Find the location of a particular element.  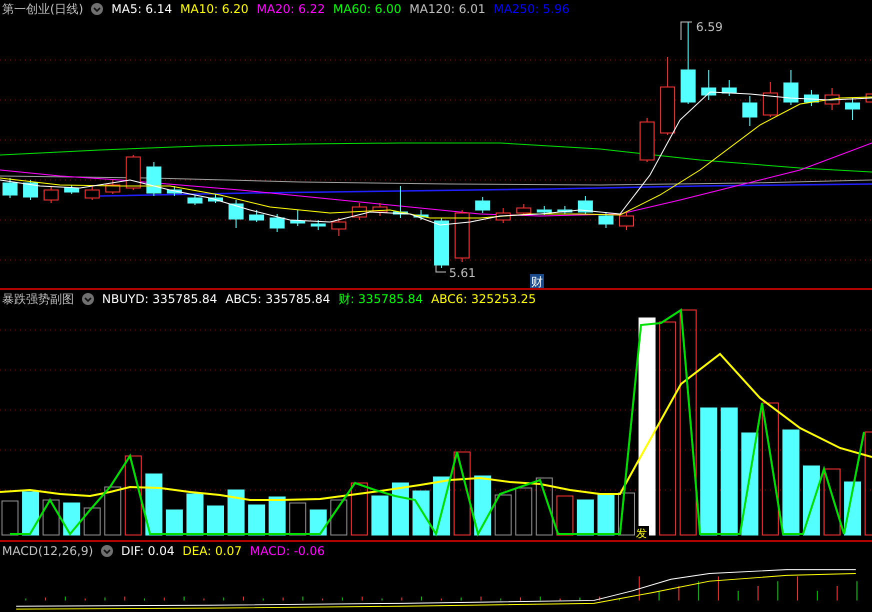

indicator-value: MACD: -0.06 is located at coordinates (287, 551).